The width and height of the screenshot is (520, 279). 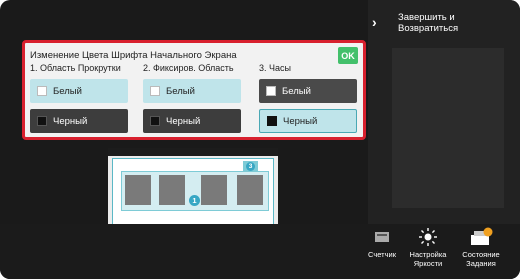 I want to click on dialog-title: Изменение Цвета Шрифта Начального Экрана, so click(x=133, y=55).